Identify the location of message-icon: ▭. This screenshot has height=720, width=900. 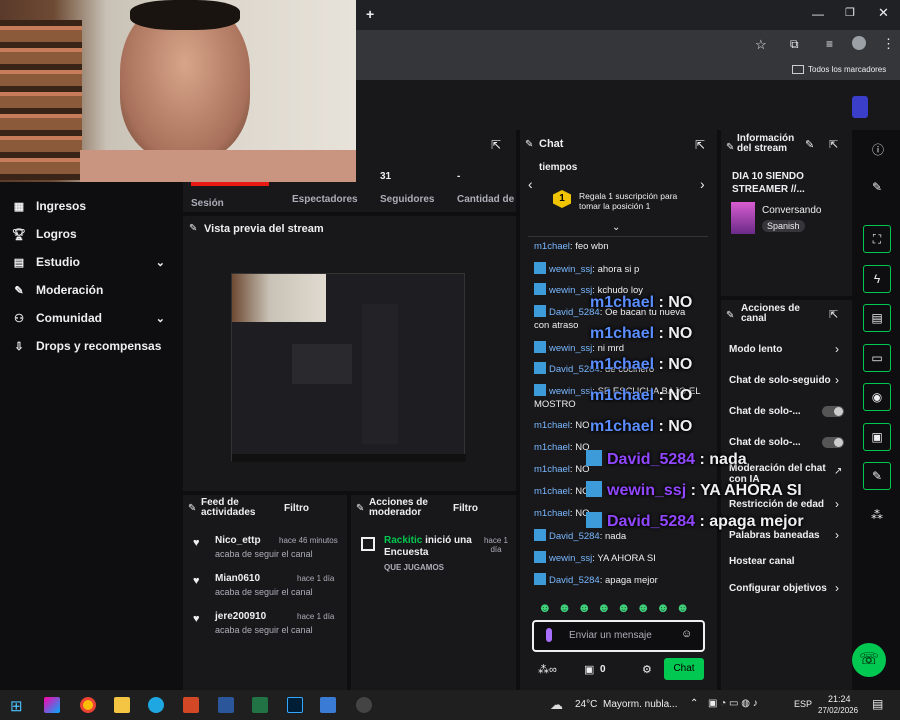
(877, 358).